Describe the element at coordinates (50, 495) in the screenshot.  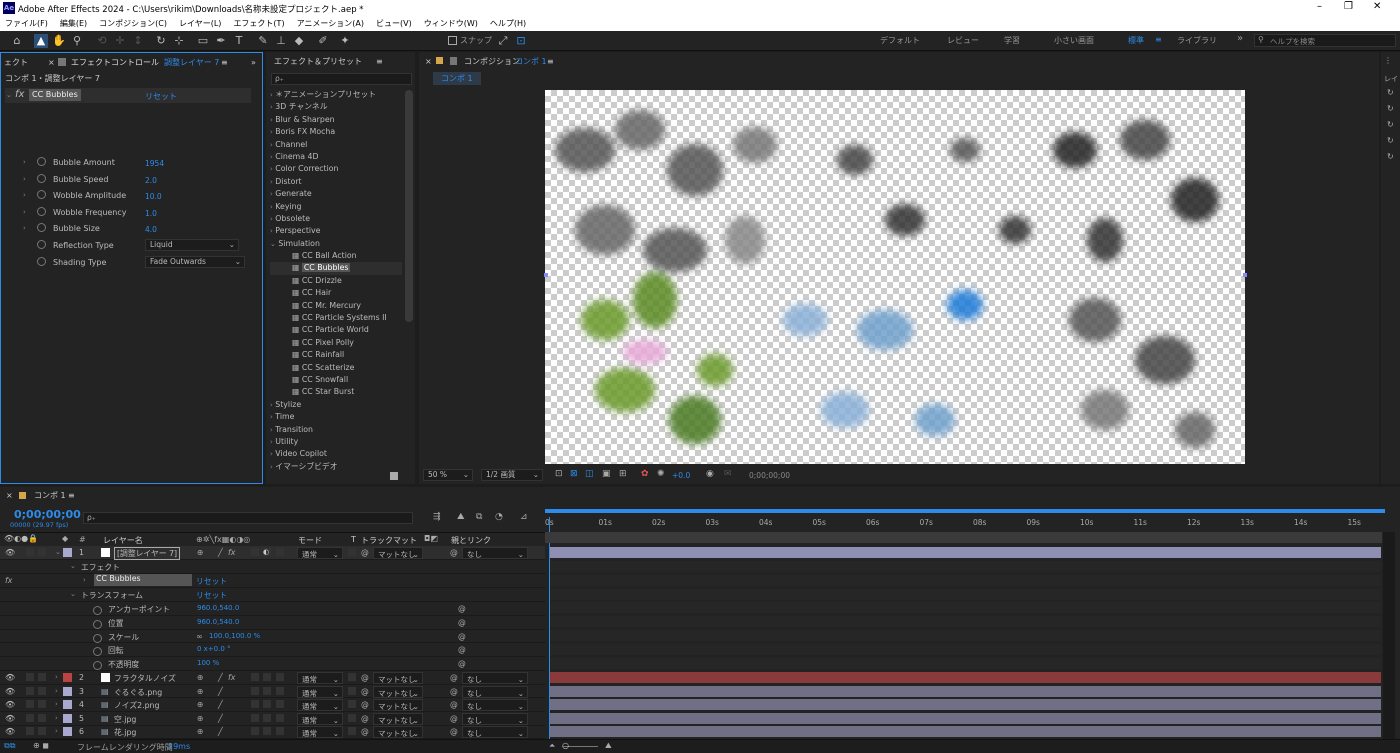
I see `timeline-tab: コンポ 1` at that location.